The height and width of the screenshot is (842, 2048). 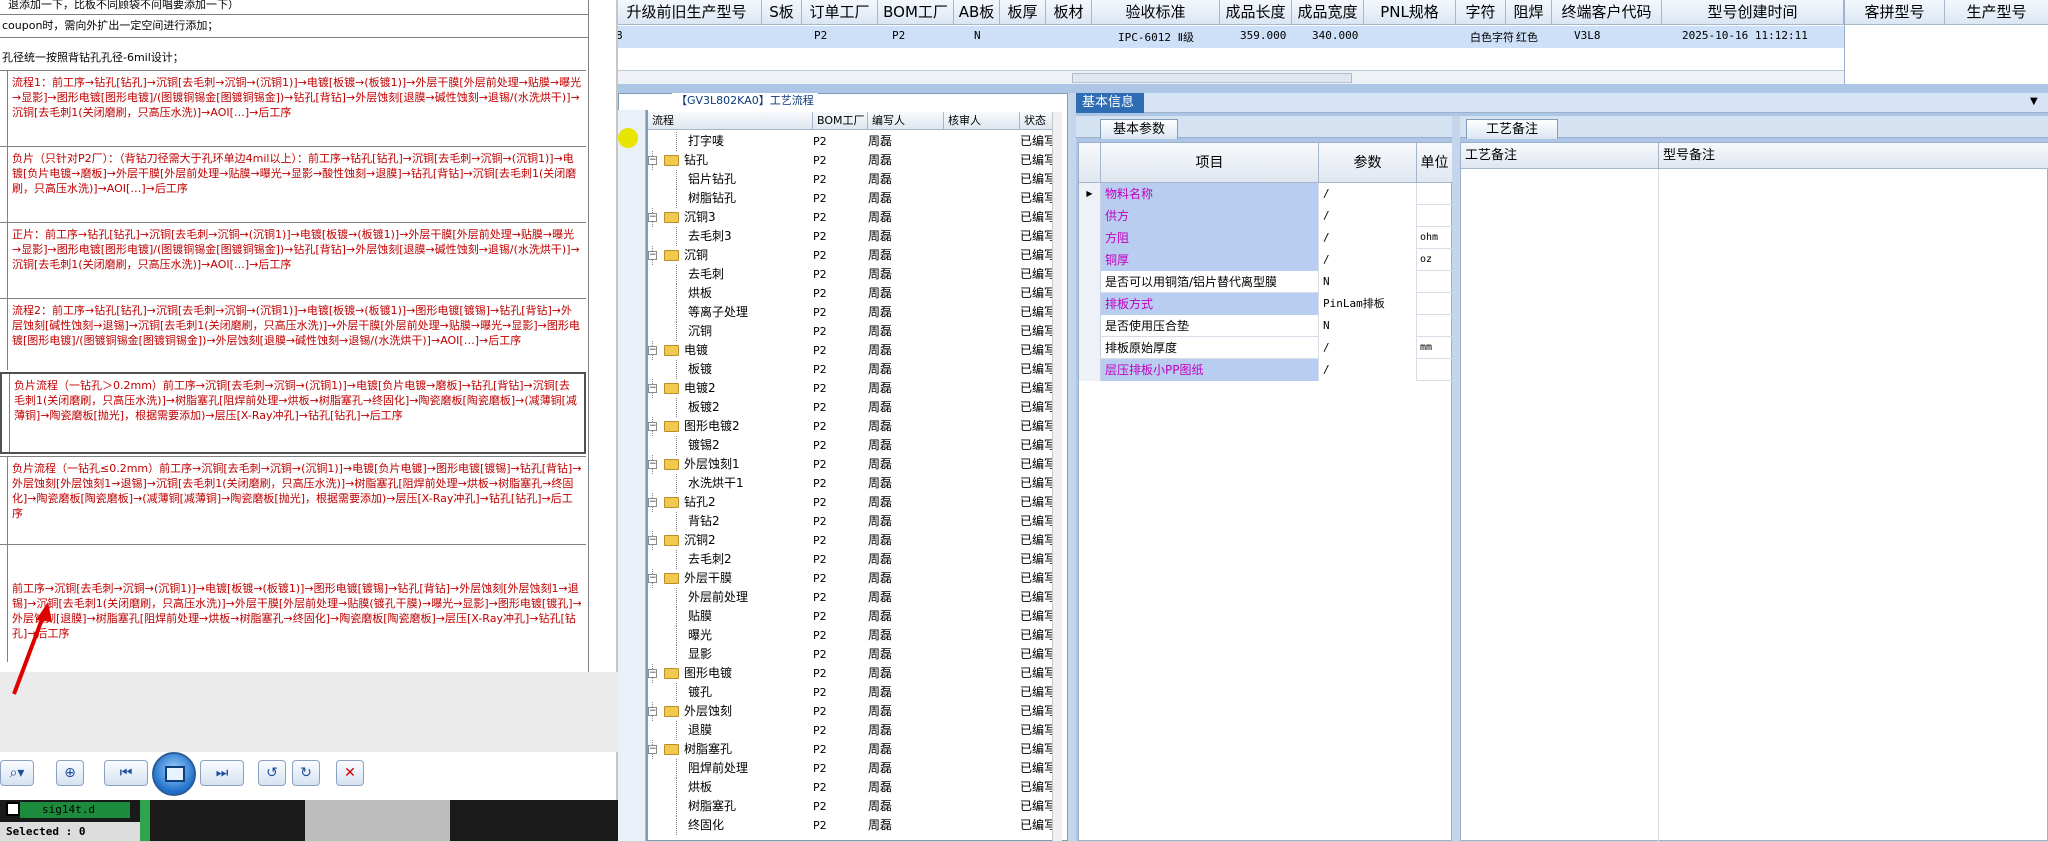 What do you see at coordinates (1266, 348) in the screenshot?
I see `param-row: 排板原始厚度 / mm` at bounding box center [1266, 348].